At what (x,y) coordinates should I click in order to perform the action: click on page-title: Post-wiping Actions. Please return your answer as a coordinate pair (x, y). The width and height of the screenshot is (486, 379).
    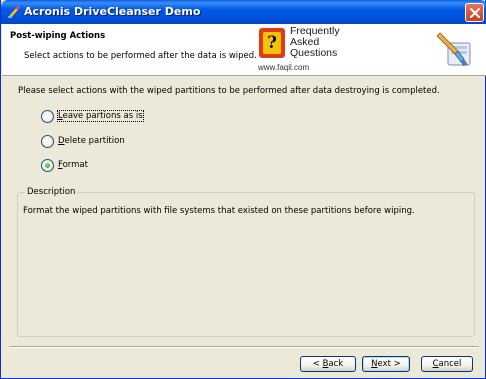
    Looking at the image, I should click on (58, 36).